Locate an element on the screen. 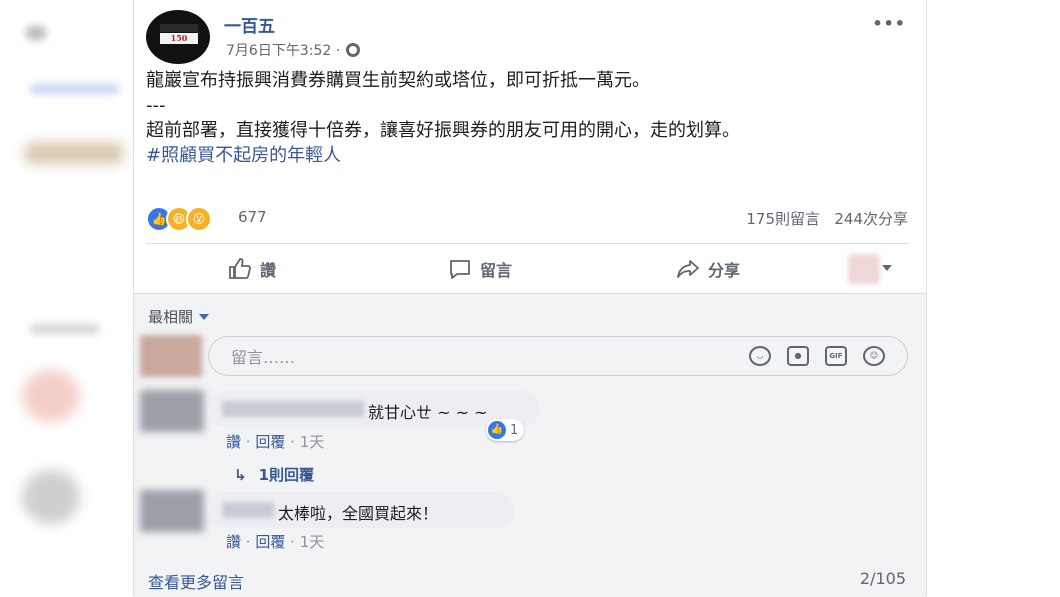  share-as-avatar is located at coordinates (864, 269).